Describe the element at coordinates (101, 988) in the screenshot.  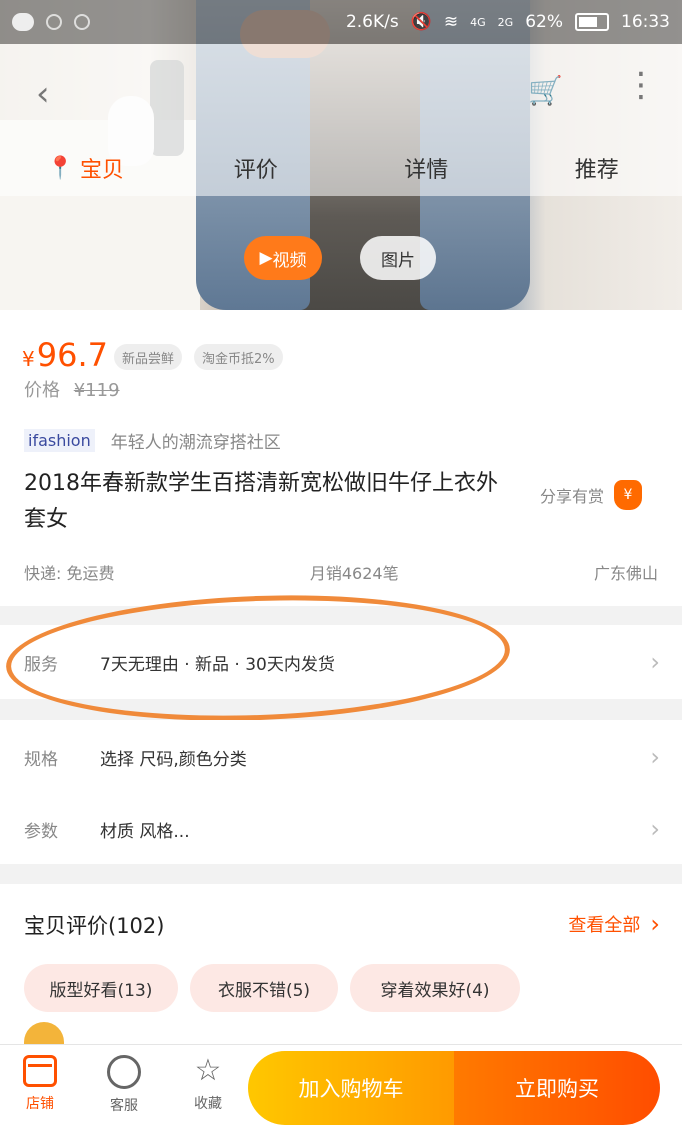
I see `review-tag-chip: 版型好看(13)` at that location.